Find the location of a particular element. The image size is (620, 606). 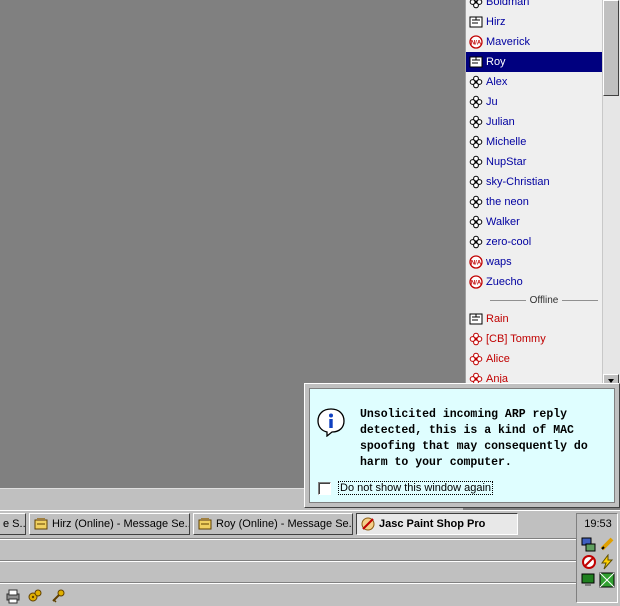

contact-item: zero-cool is located at coordinates (534, 242).